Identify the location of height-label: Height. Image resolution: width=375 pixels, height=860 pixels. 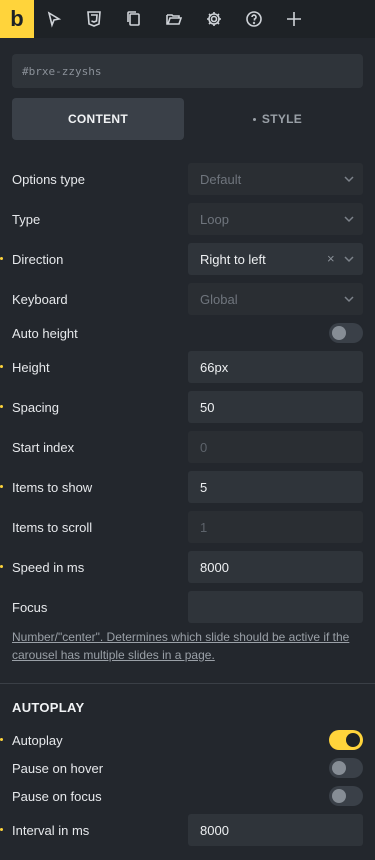
(31, 367).